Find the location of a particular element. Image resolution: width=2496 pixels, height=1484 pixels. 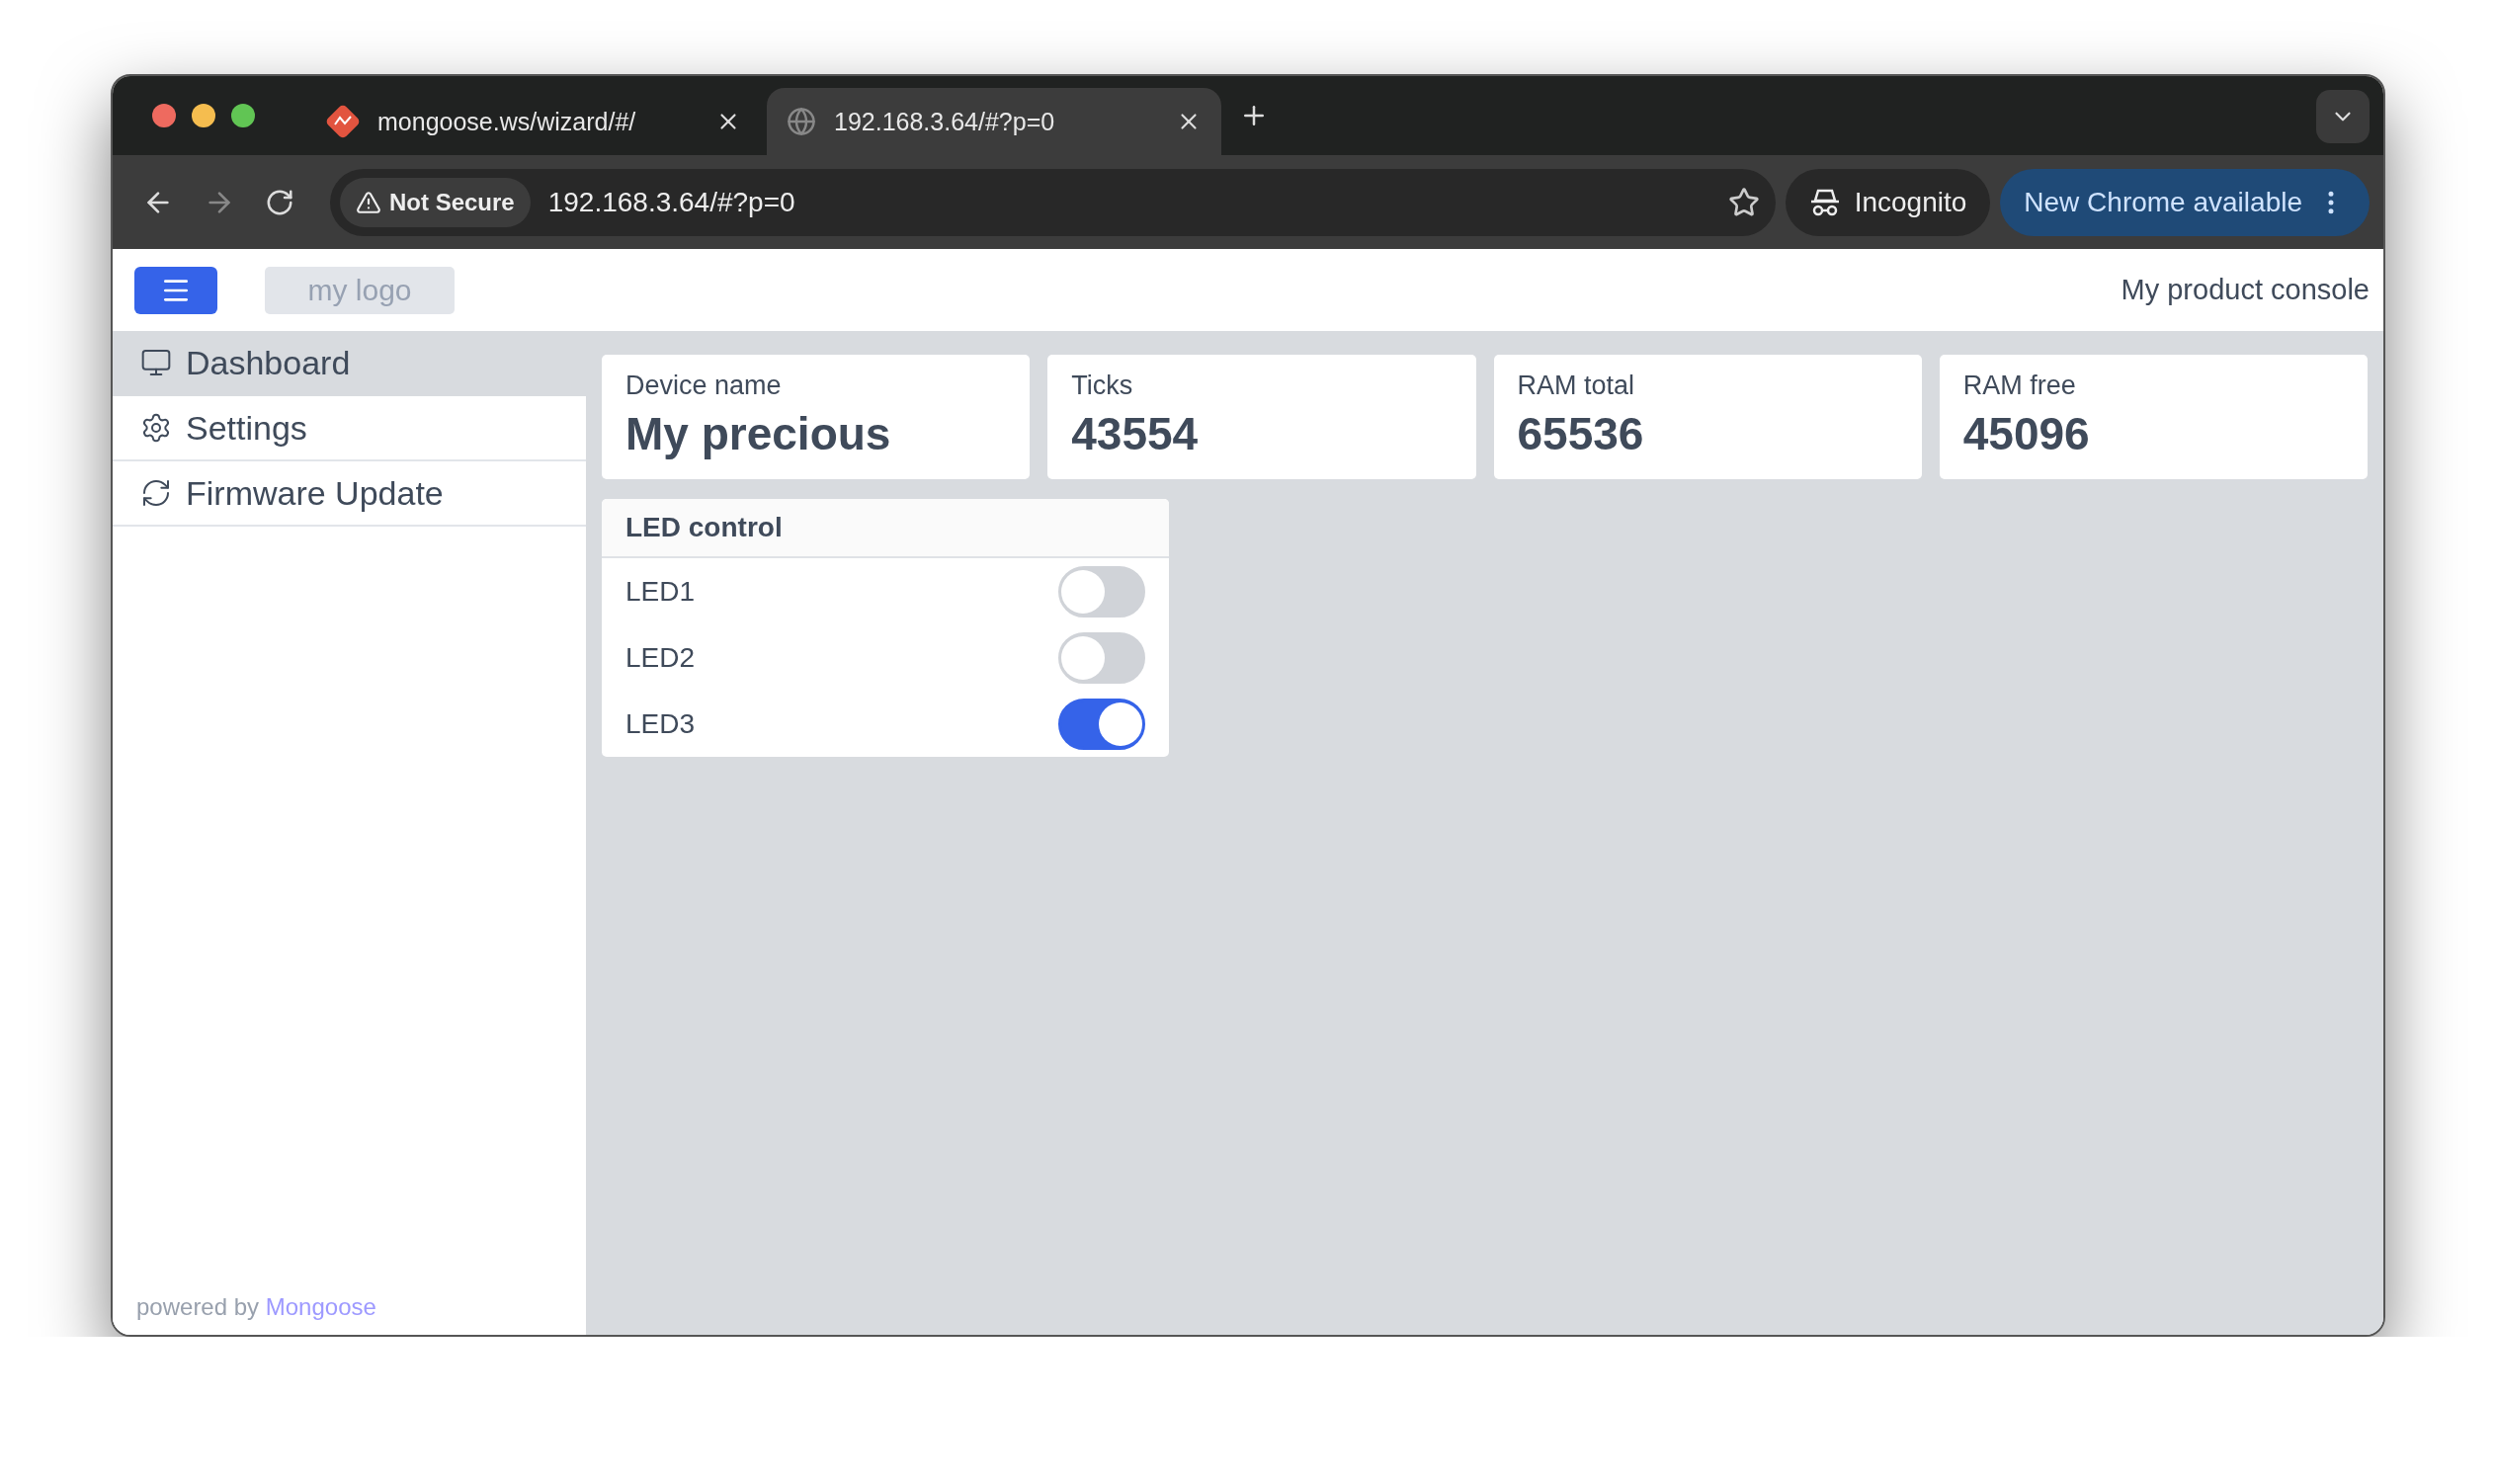

stat-label: Ticks is located at coordinates (1102, 386).